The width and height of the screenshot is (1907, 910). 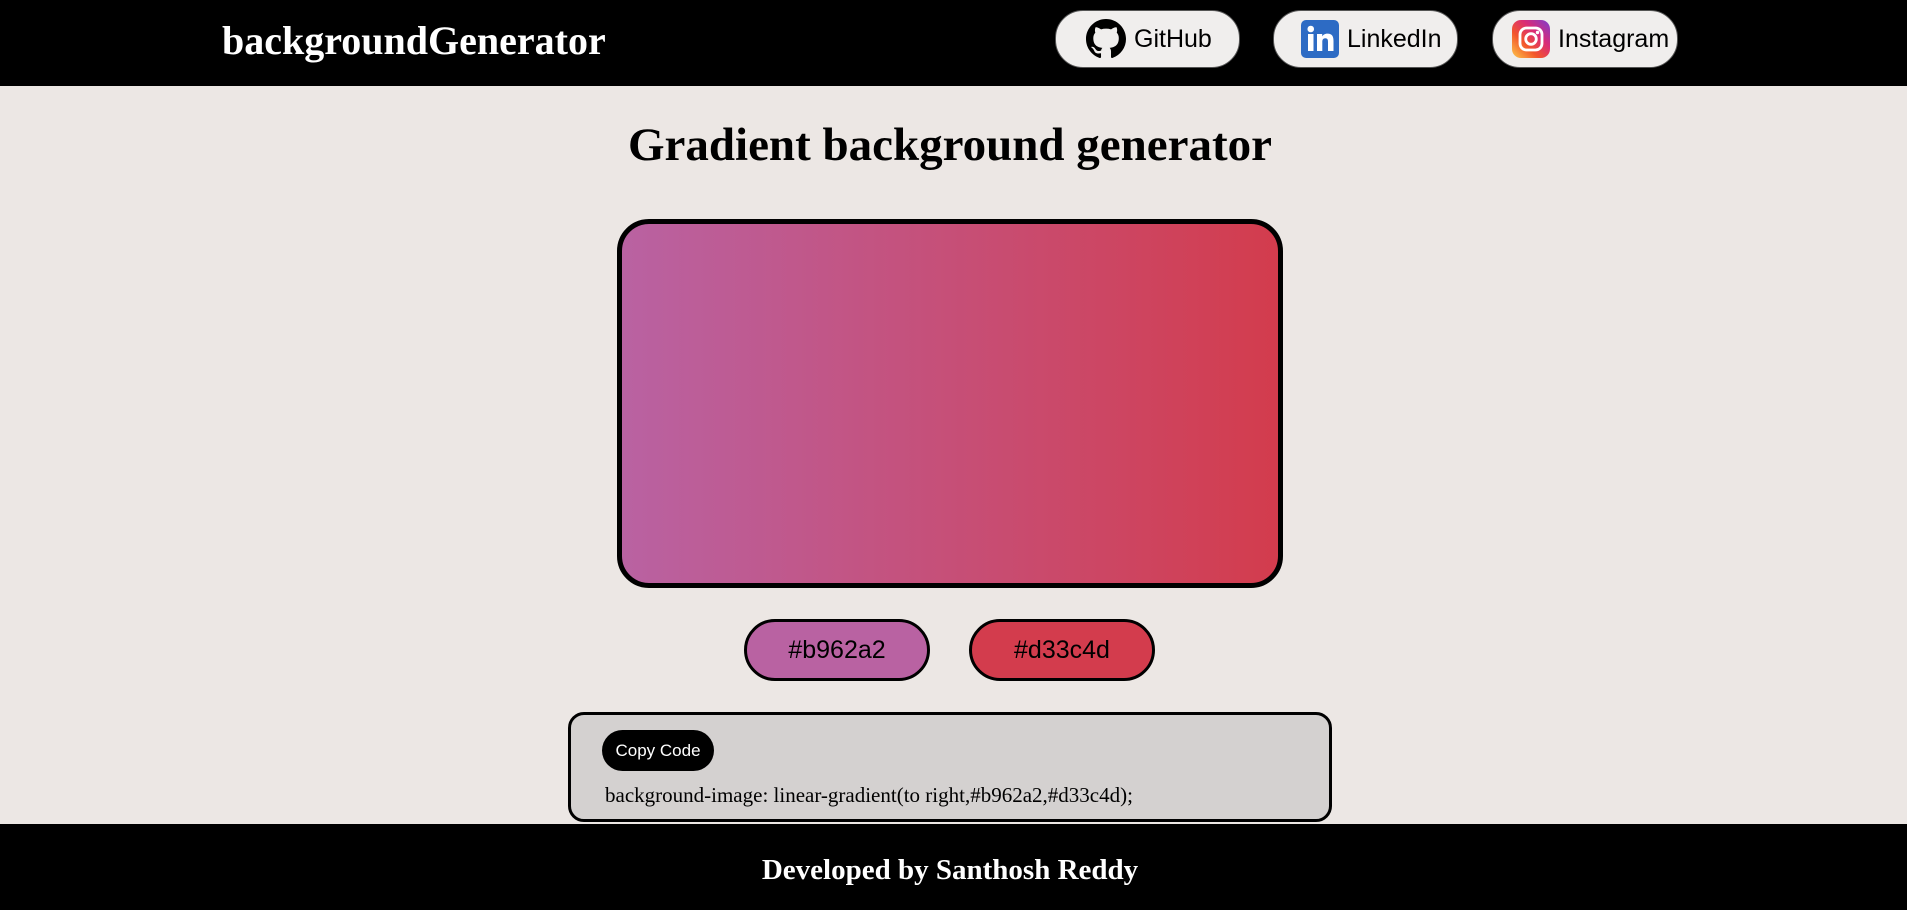 I want to click on instagram-label: Instagram, so click(x=1614, y=38).